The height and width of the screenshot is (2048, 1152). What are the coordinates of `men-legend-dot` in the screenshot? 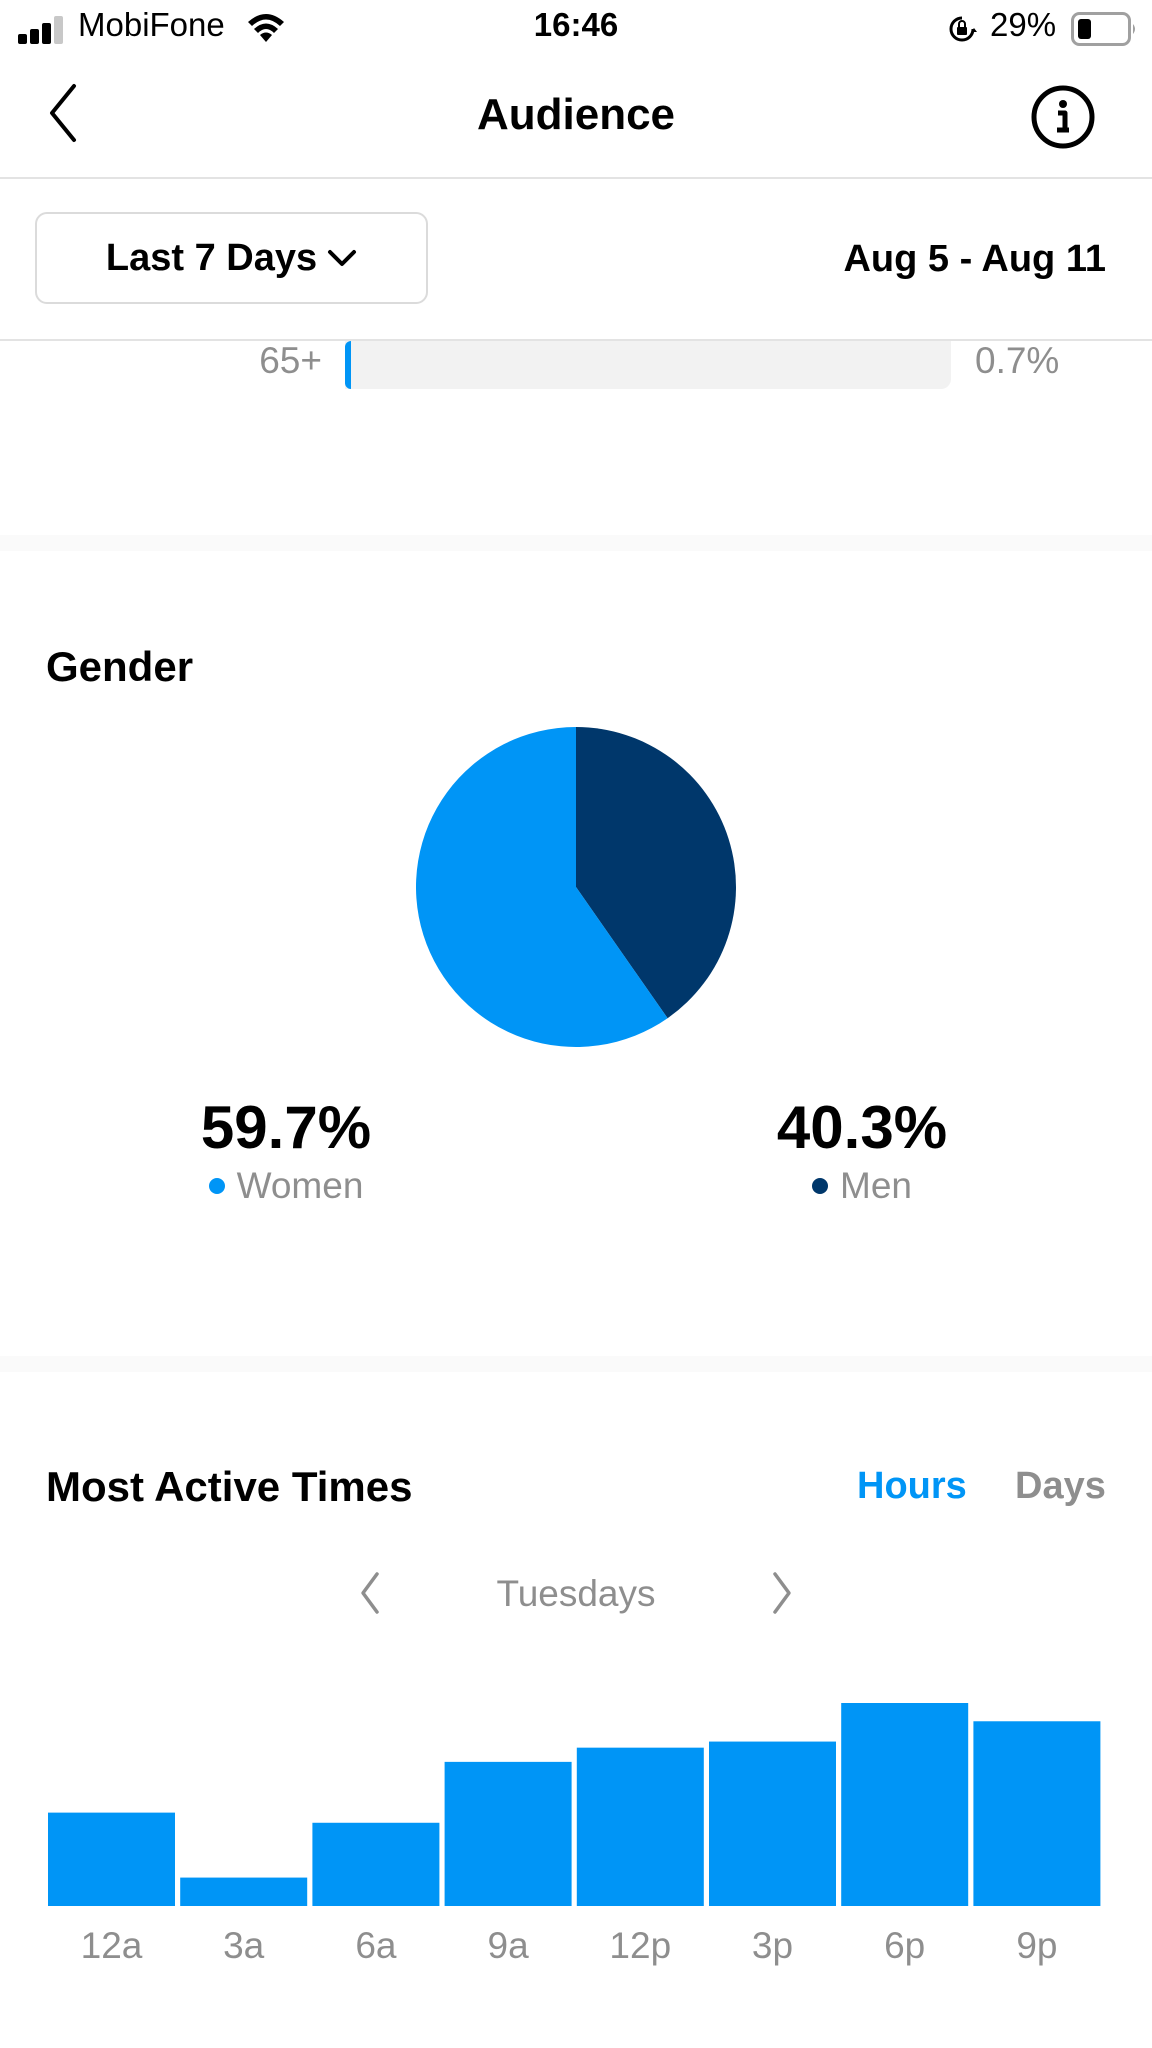 It's located at (820, 1186).